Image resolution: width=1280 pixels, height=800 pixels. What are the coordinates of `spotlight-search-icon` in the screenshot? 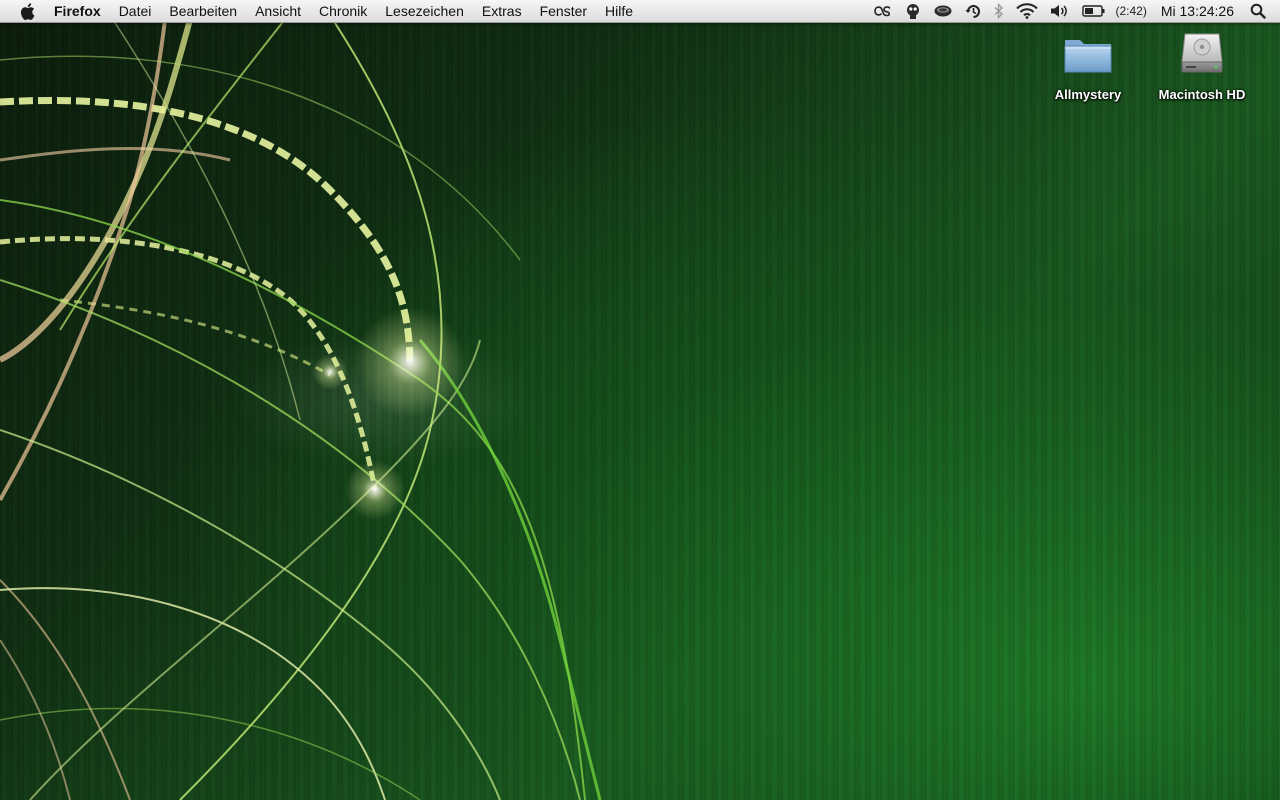 It's located at (1258, 11).